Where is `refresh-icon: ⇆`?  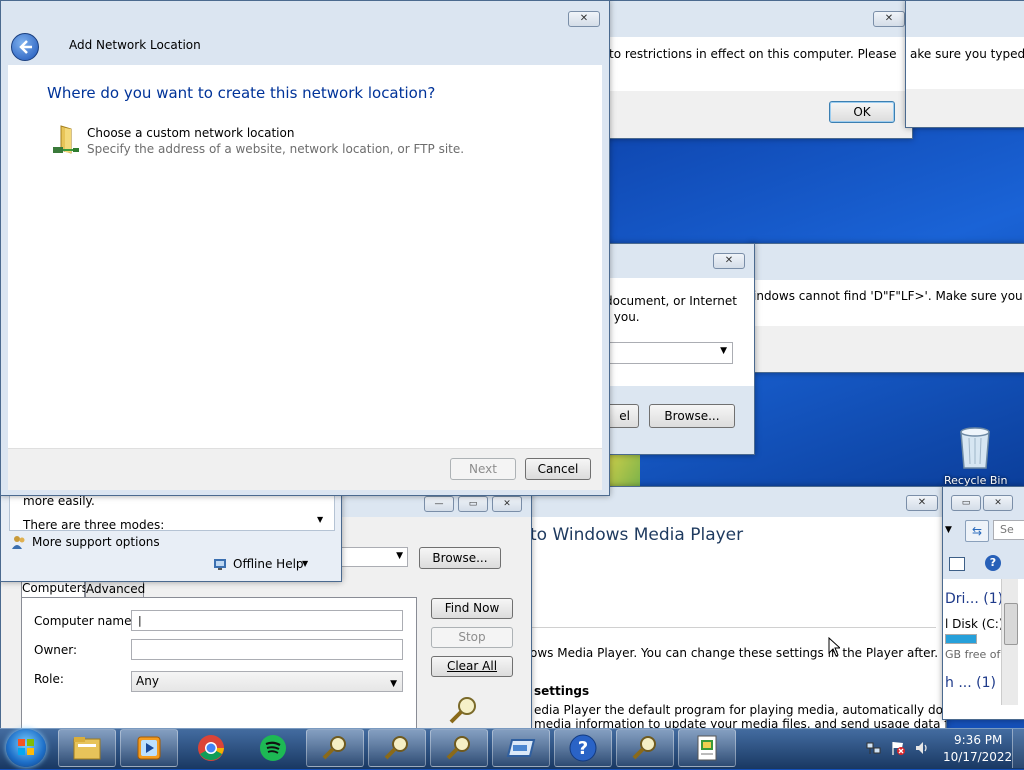
refresh-icon: ⇆ is located at coordinates (977, 531).